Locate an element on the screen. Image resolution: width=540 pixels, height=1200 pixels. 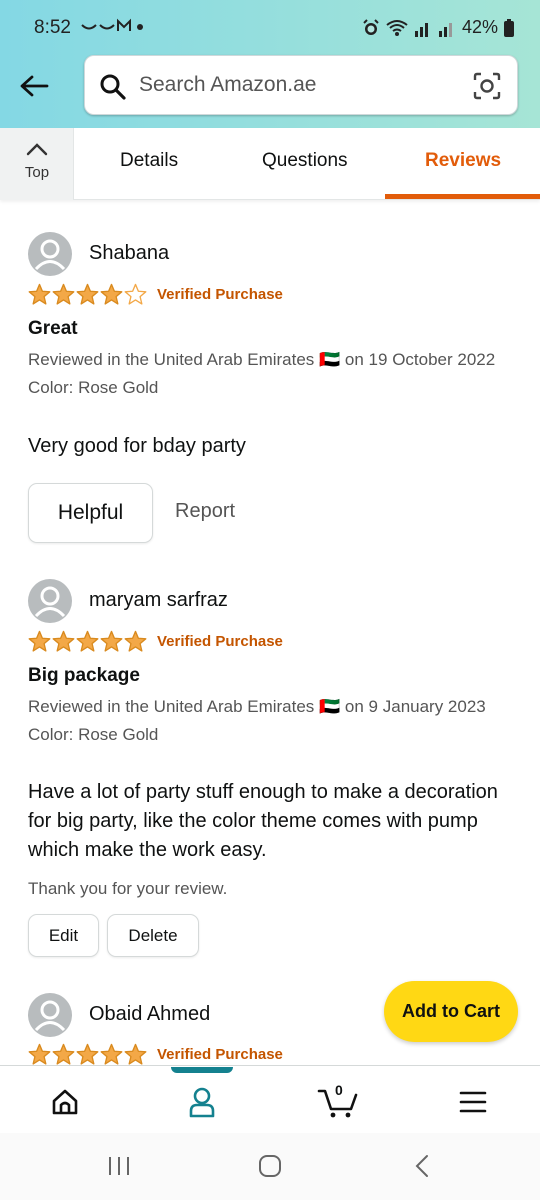
nav-account is located at coordinates (202, 1102).